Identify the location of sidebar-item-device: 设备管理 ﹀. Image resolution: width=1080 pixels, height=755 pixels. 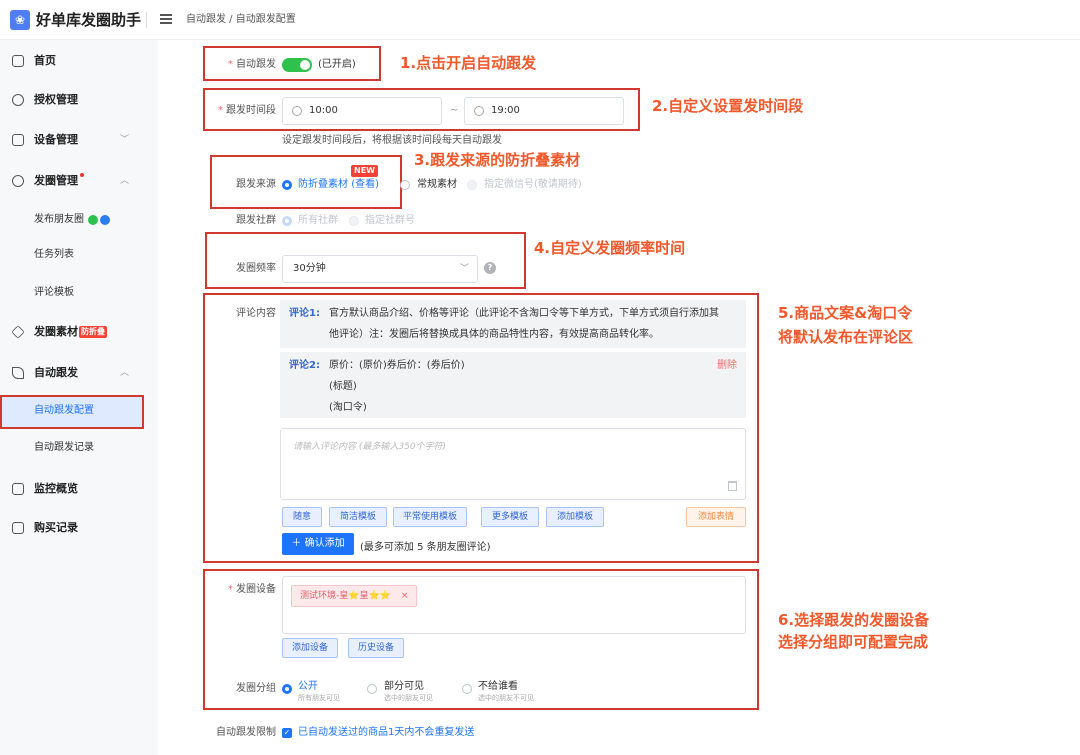
(79, 140).